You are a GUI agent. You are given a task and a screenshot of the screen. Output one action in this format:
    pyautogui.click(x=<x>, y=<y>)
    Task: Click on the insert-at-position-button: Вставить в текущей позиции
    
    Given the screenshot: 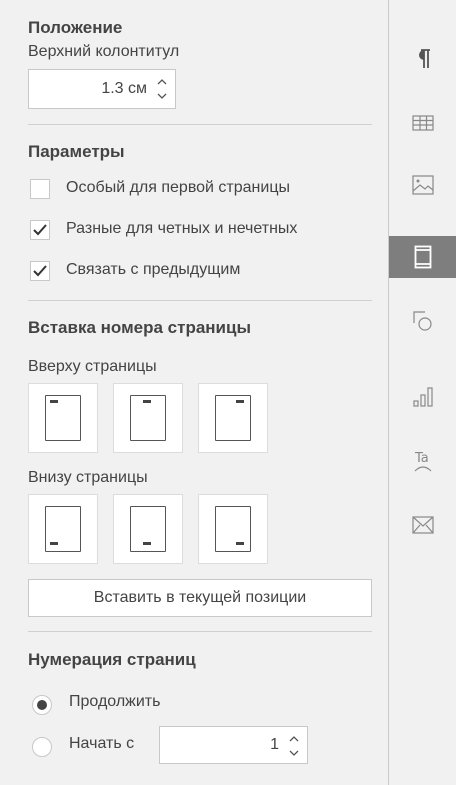 What is the action you would take?
    pyautogui.click(x=200, y=598)
    